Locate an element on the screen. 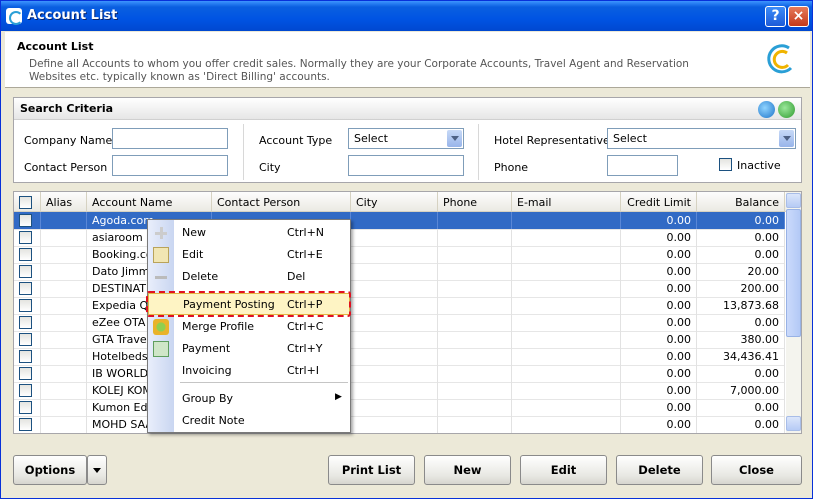 The width and height of the screenshot is (813, 499). menu-item-new: New Ctrl+N is located at coordinates (249, 233).